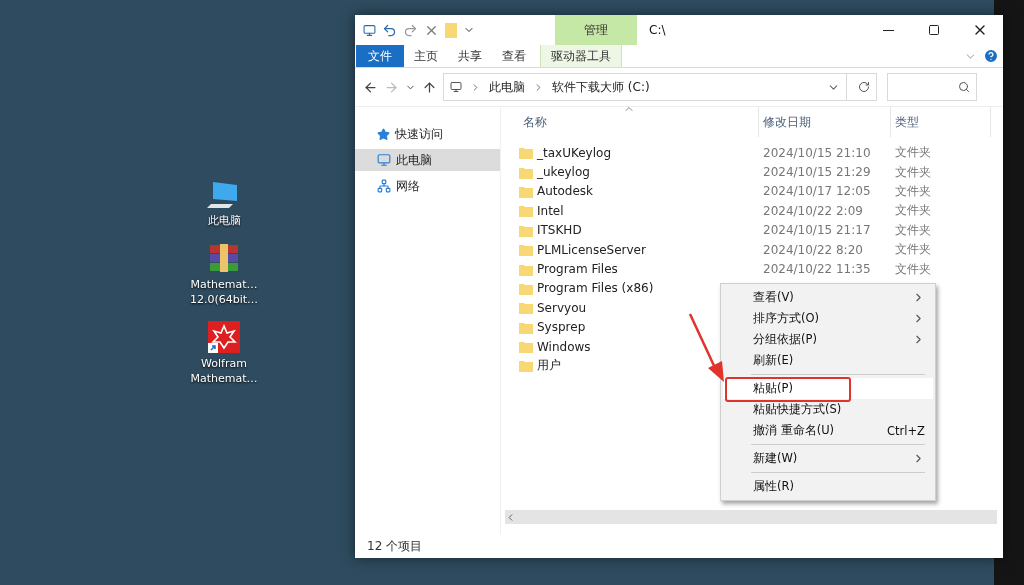  Describe the element at coordinates (639, 172) in the screenshot. I see `file-name-cell: _ukeylog` at that location.